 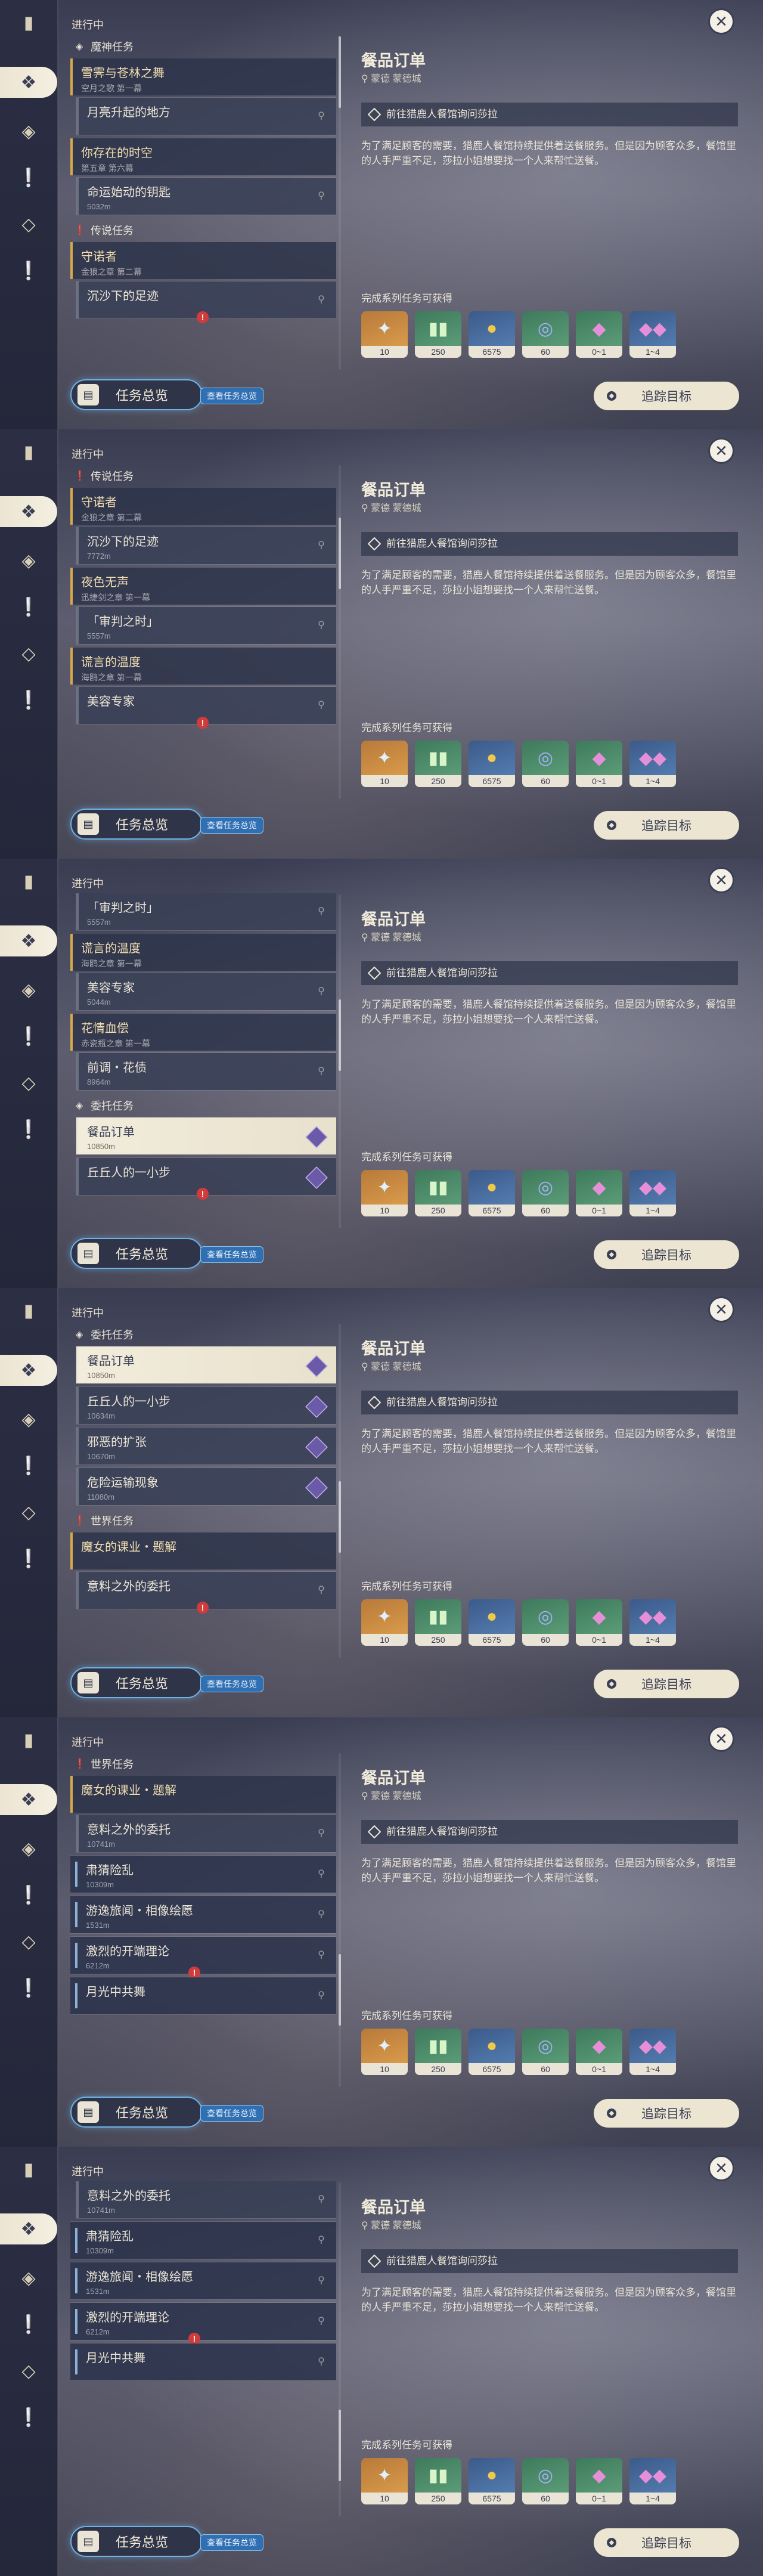 I want to click on quest-chain-item: 你存在的时空 第五章 第六幕, so click(x=203, y=157).